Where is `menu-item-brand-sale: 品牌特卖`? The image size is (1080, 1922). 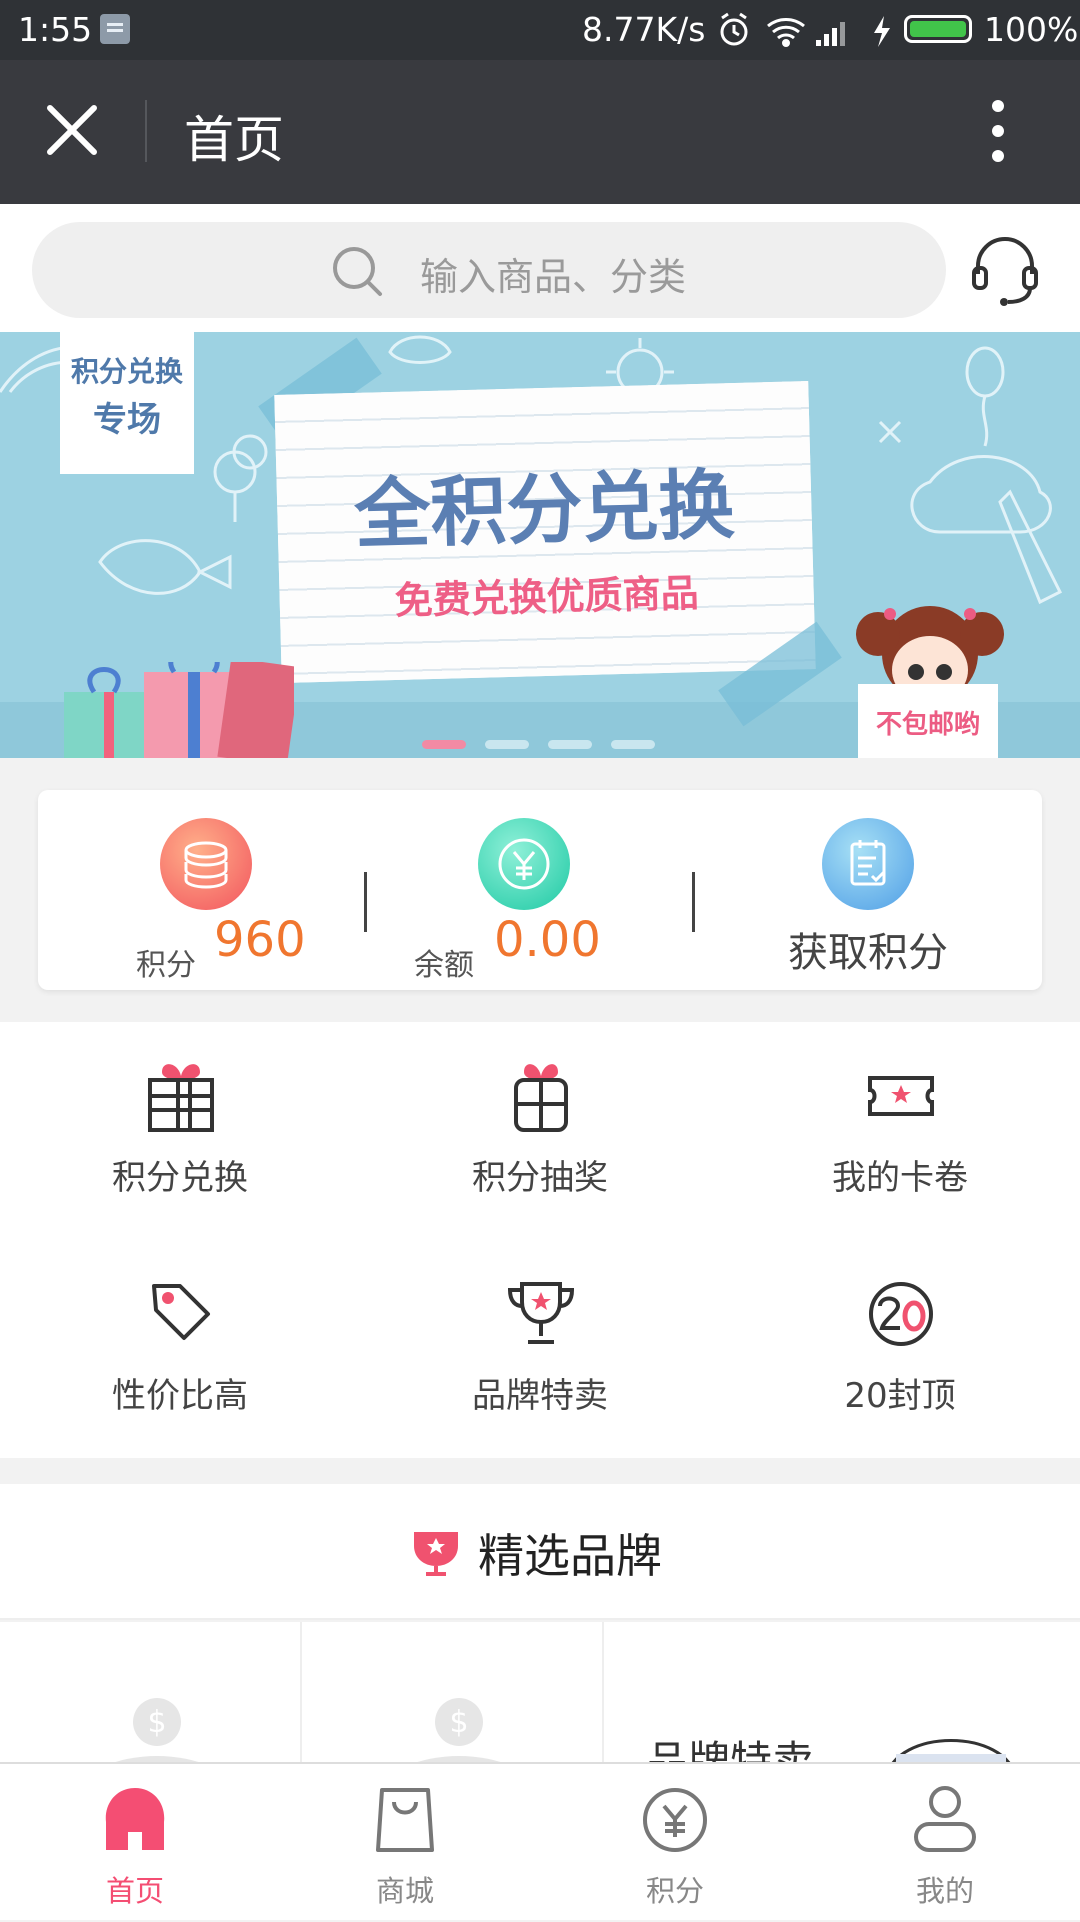 menu-item-brand-sale: 品牌特卖 is located at coordinates (540, 1349).